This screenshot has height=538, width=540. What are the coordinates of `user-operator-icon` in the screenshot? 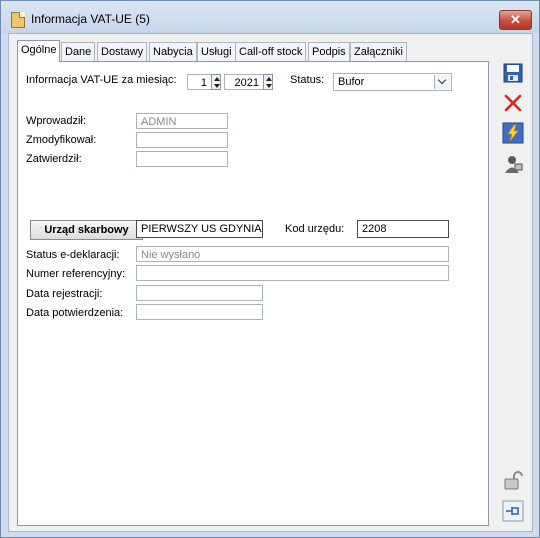 It's located at (514, 164).